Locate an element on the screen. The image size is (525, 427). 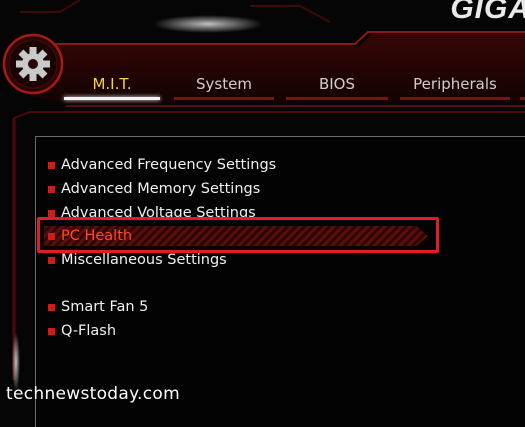
tab-bios-label: BIOS is located at coordinates (337, 84).